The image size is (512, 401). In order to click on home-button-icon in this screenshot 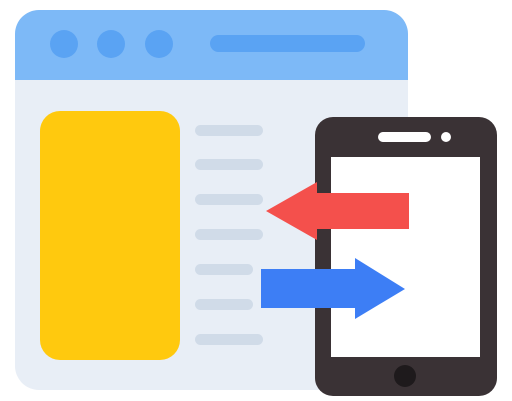, I will do `click(405, 376)`.